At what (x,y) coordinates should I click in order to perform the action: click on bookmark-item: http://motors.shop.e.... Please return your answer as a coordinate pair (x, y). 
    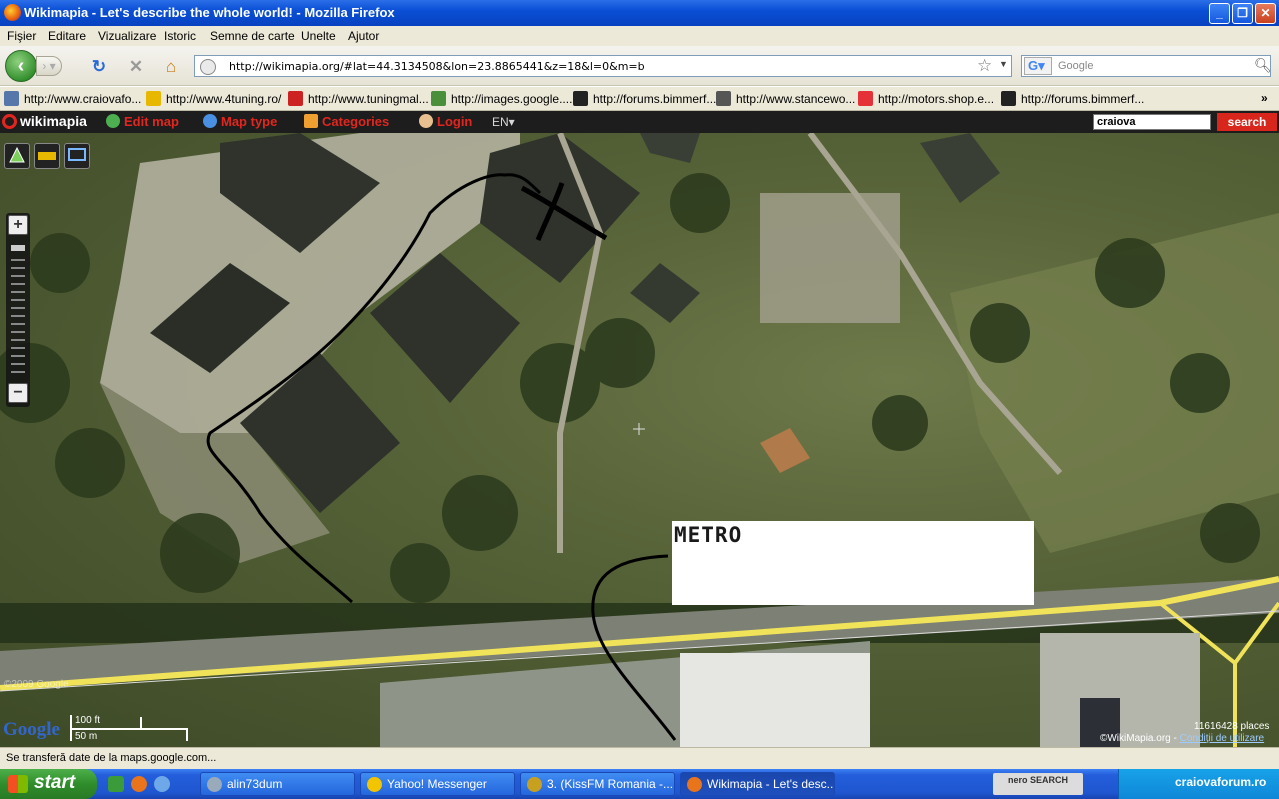
    Looking at the image, I should click on (926, 98).